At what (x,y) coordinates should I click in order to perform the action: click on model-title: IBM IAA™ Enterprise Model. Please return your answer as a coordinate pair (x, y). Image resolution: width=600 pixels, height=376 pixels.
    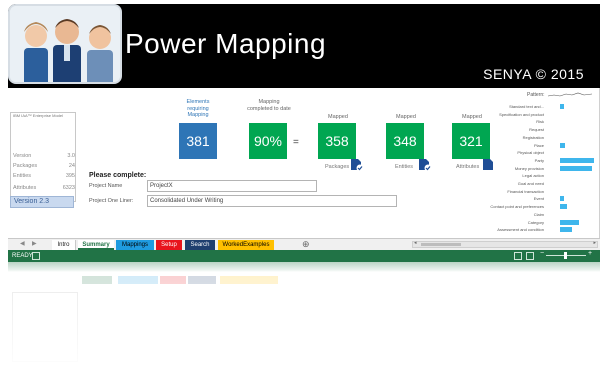
    Looking at the image, I should click on (38, 115).